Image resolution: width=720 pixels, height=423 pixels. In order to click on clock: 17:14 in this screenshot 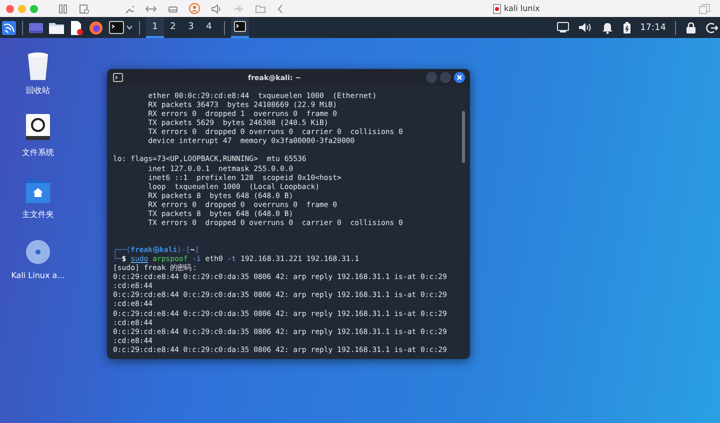, I will do `click(653, 27)`.